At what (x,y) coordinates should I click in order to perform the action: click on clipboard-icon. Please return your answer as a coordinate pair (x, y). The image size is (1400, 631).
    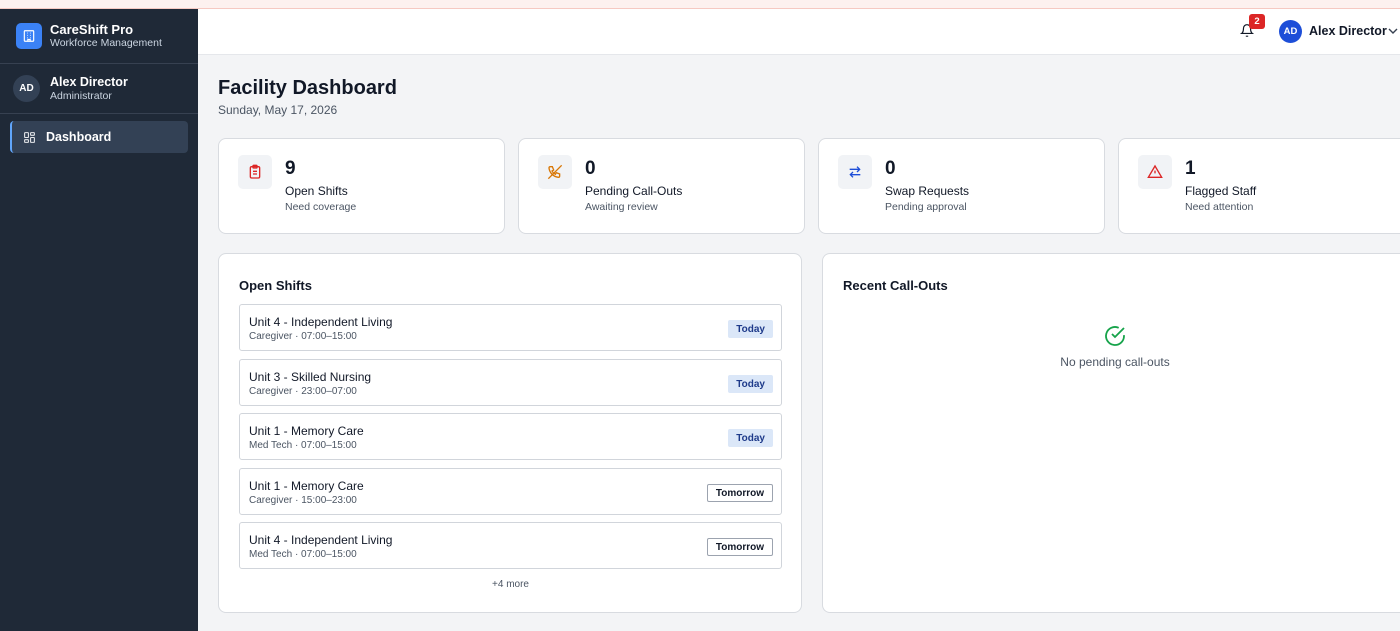
    Looking at the image, I should click on (255, 172).